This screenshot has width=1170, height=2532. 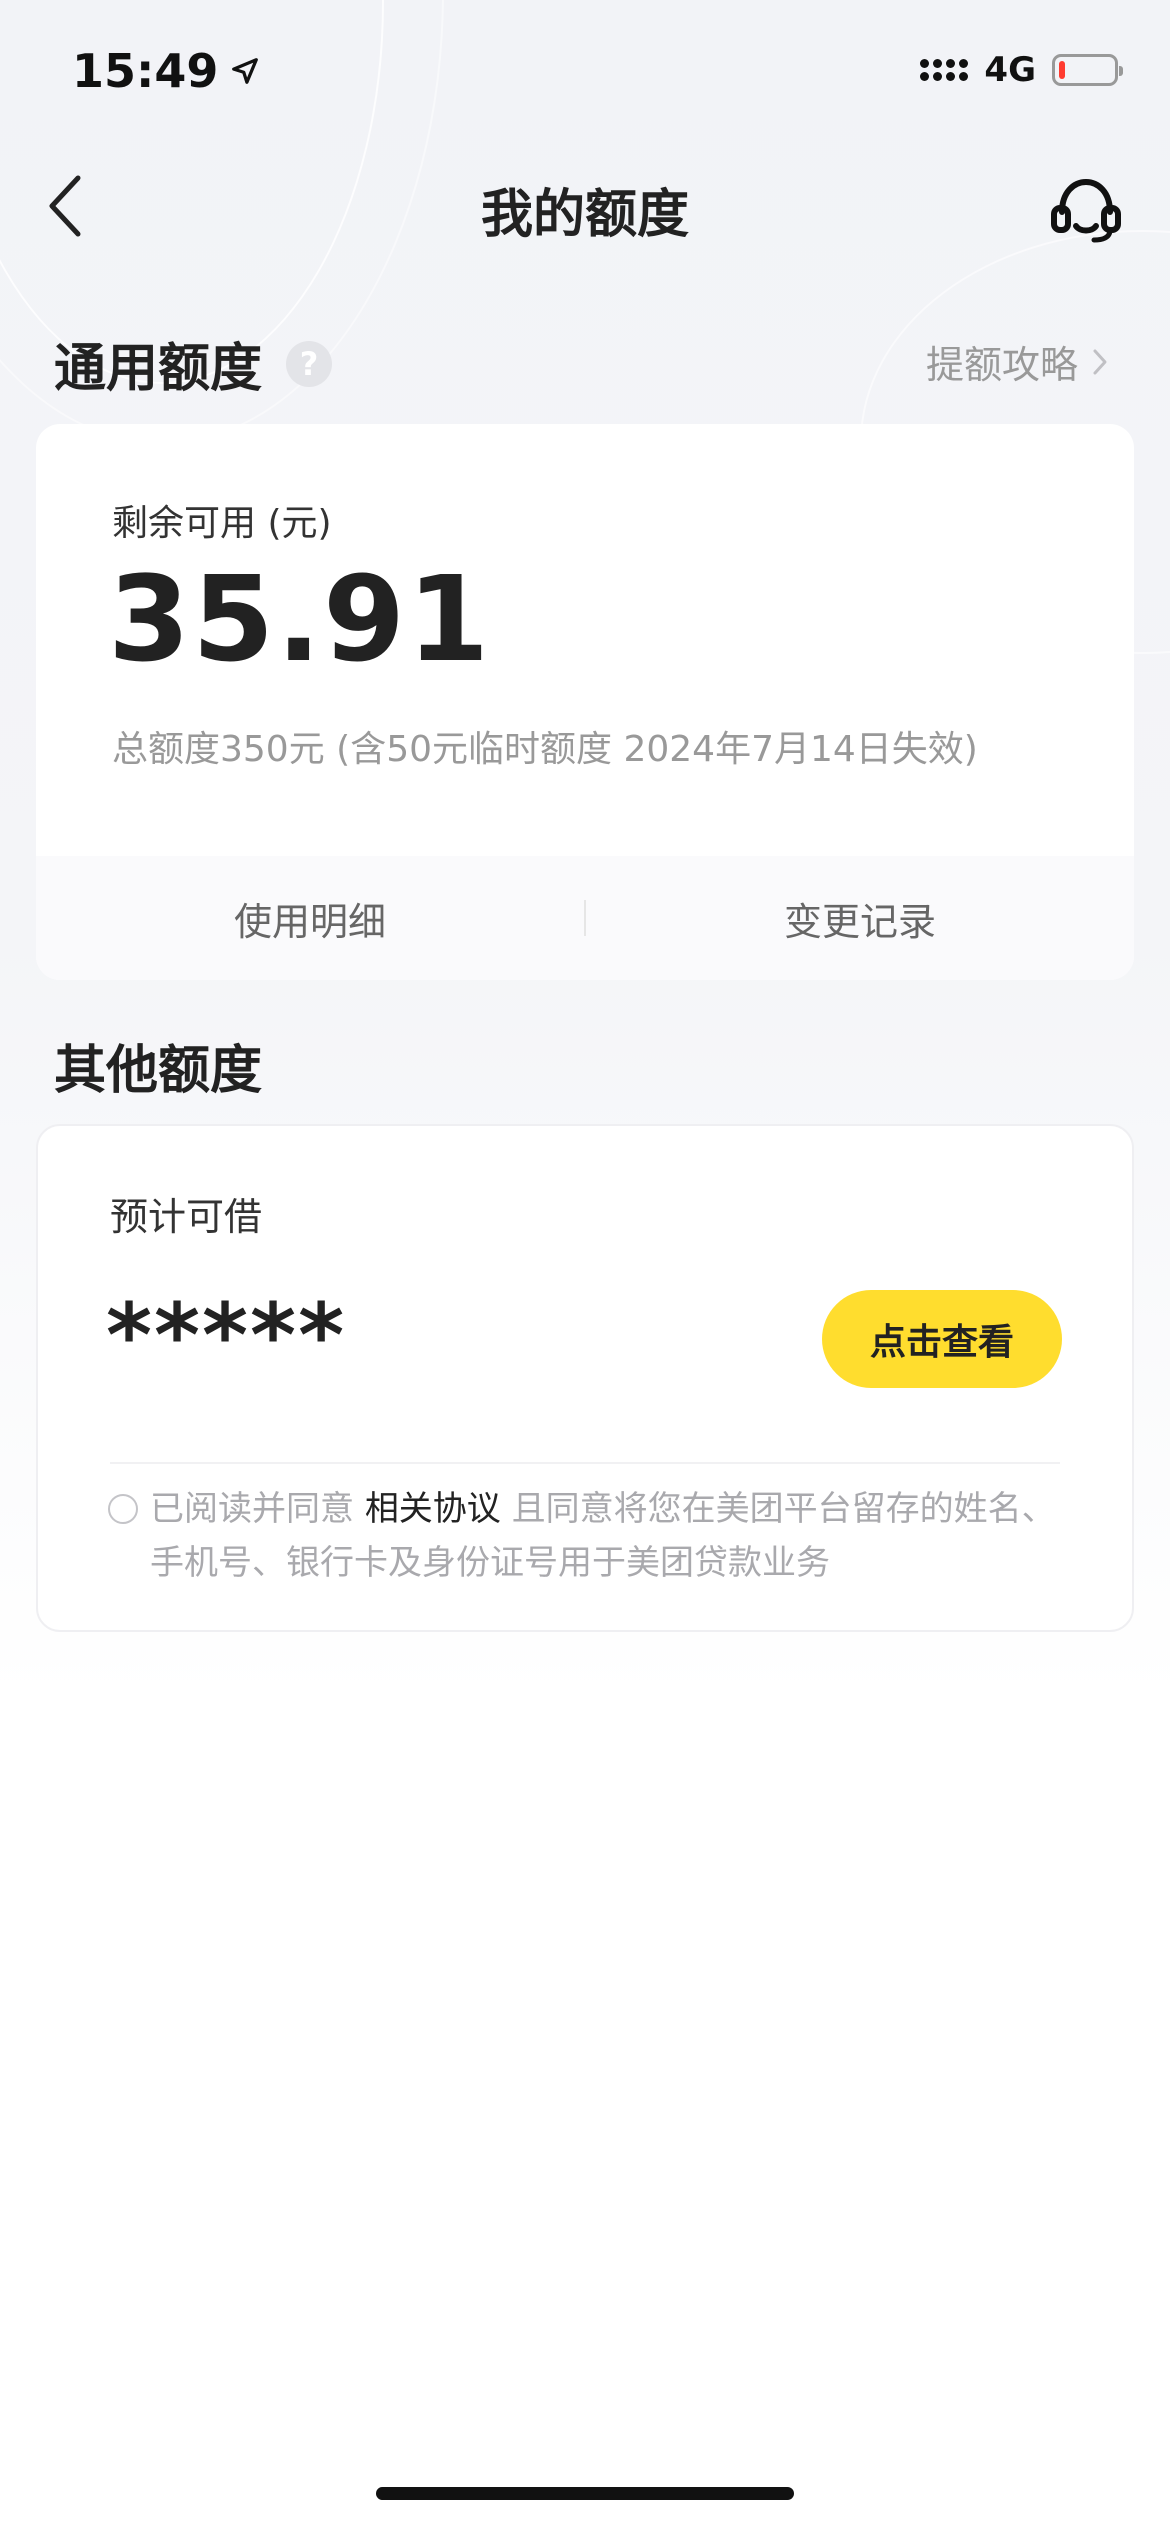 I want to click on agreement-checkbox, so click(x=123, y=1509).